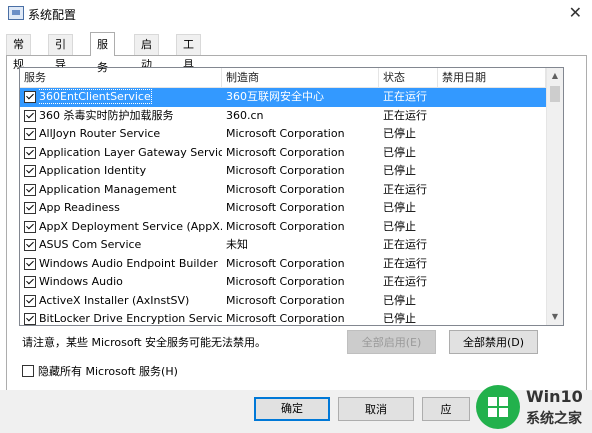 This screenshot has width=592, height=433. I want to click on cancel-button: 取消, so click(376, 409).